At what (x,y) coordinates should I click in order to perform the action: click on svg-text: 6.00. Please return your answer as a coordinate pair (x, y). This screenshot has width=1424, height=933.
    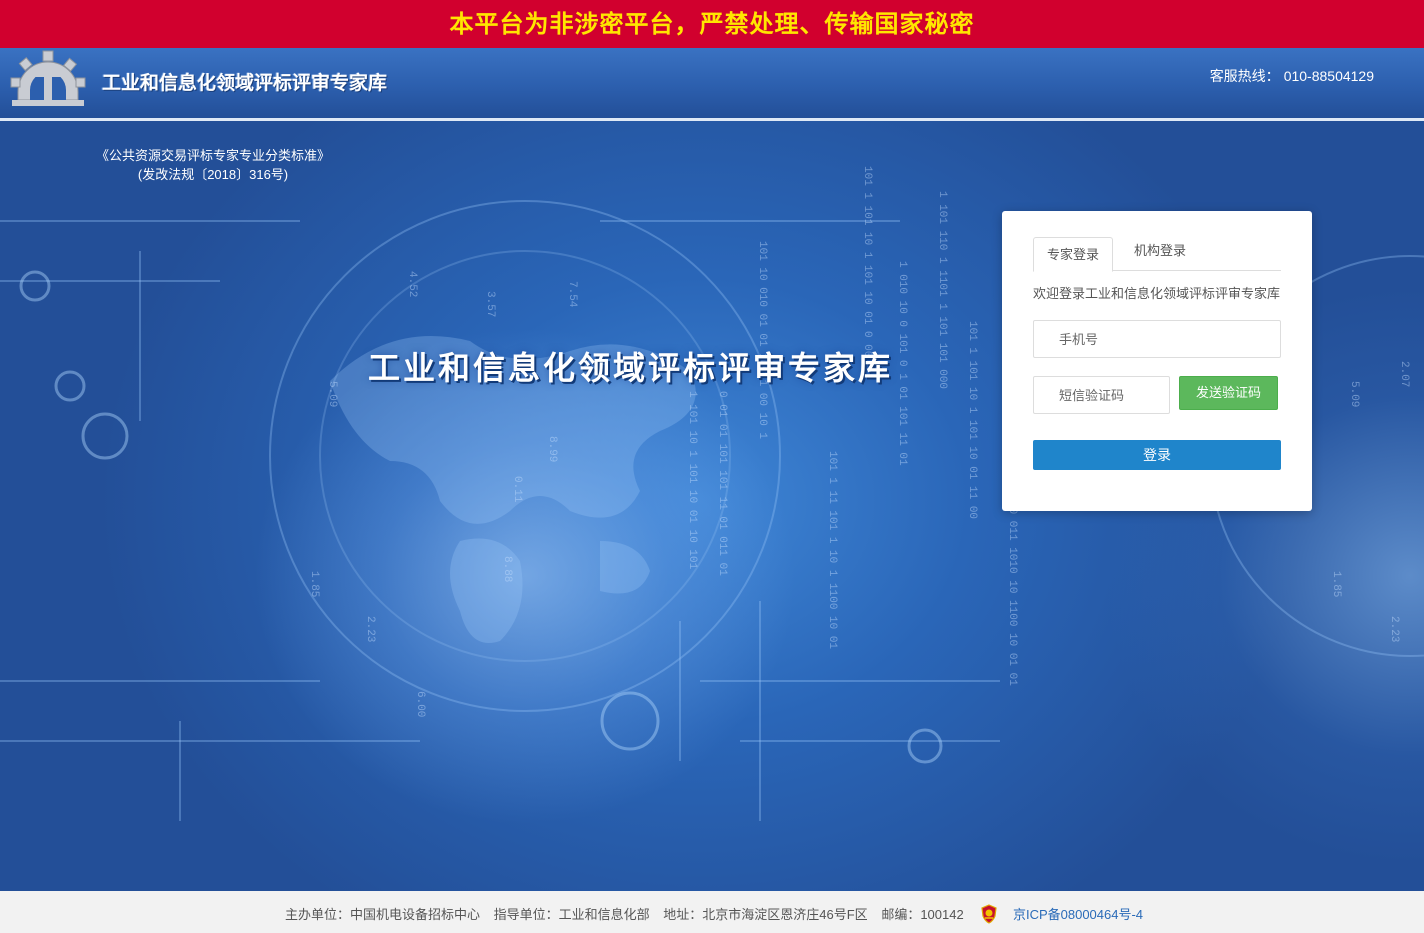
    Looking at the image, I should click on (420, 704).